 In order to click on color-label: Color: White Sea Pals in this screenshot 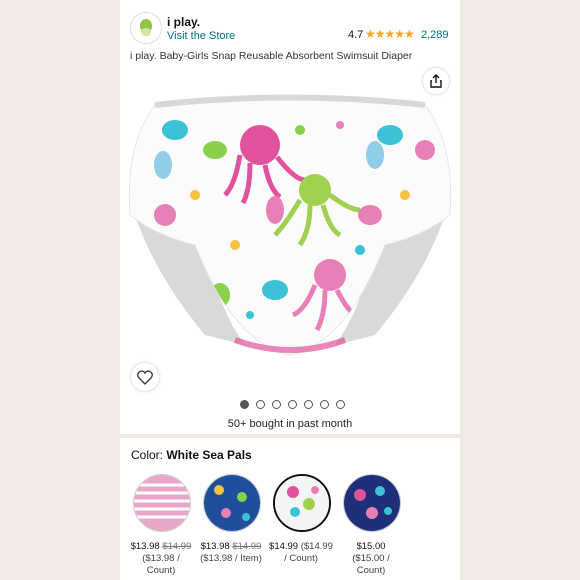, I will do `click(191, 455)`.